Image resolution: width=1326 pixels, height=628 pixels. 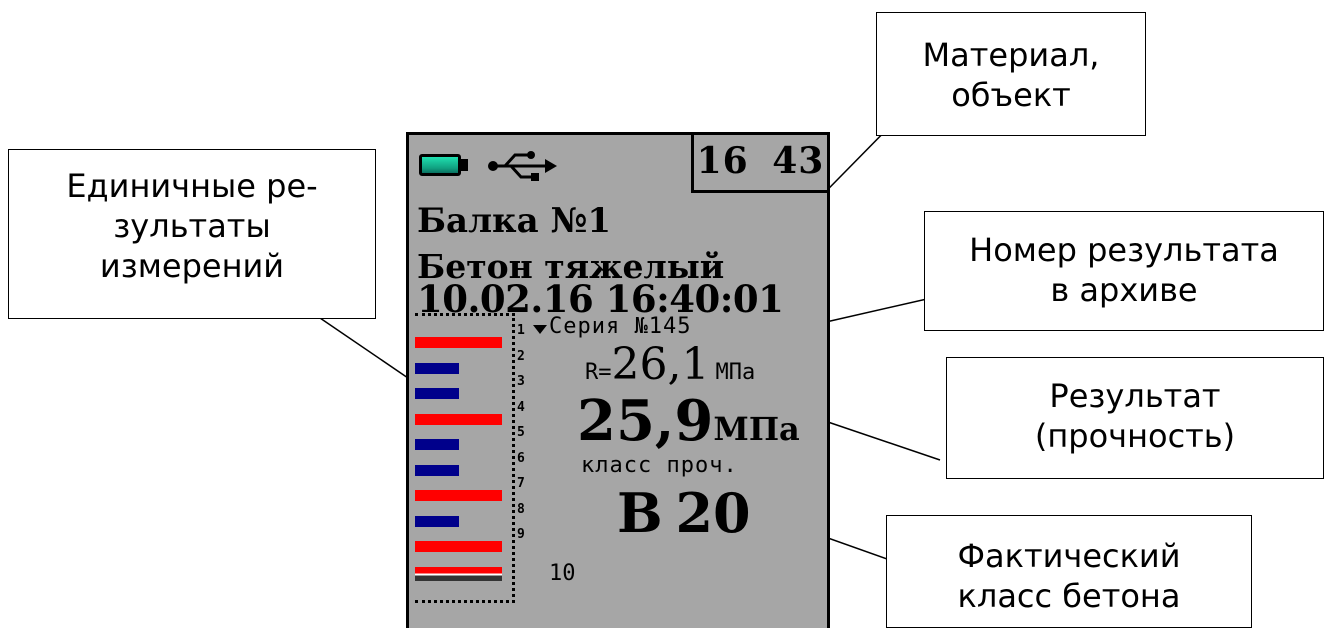 What do you see at coordinates (684, 513) in the screenshot?
I see `concrete-class: B 20` at bounding box center [684, 513].